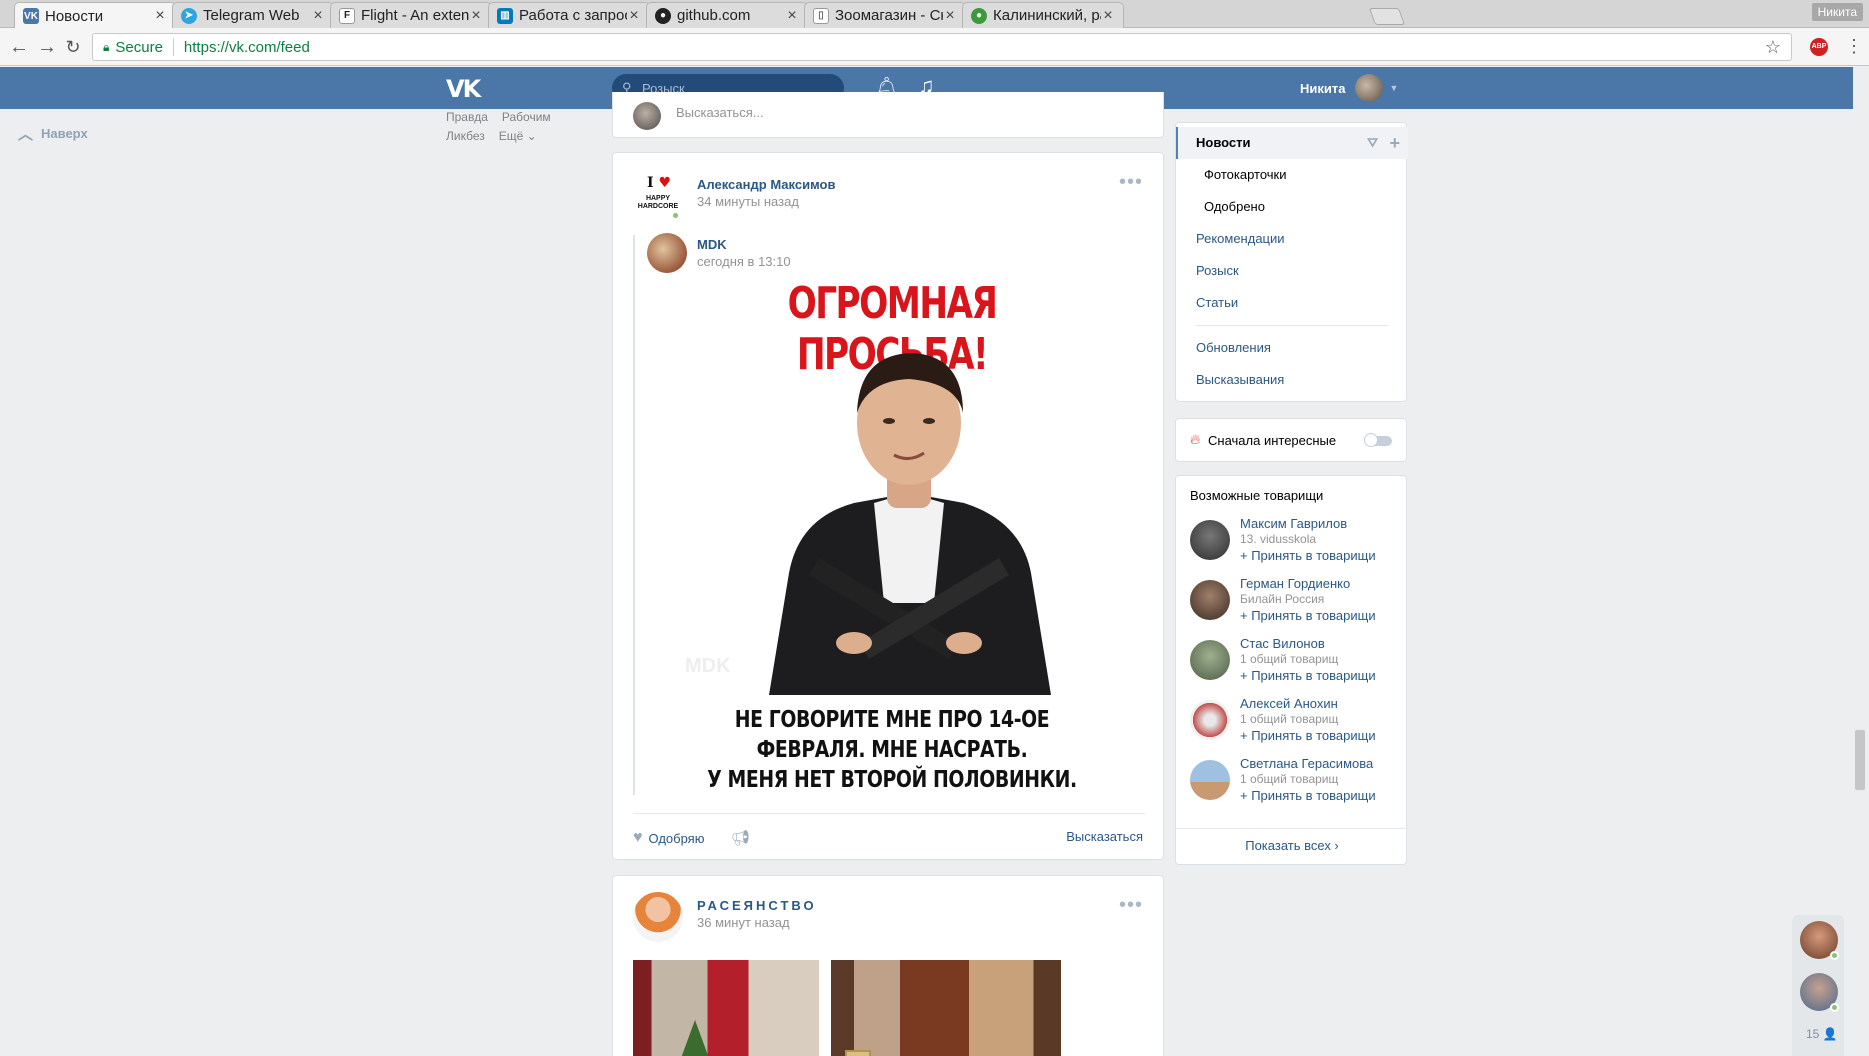 The height and width of the screenshot is (1056, 1869). What do you see at coordinates (743, 922) in the screenshot?
I see `post-time: 36 минут назад` at bounding box center [743, 922].